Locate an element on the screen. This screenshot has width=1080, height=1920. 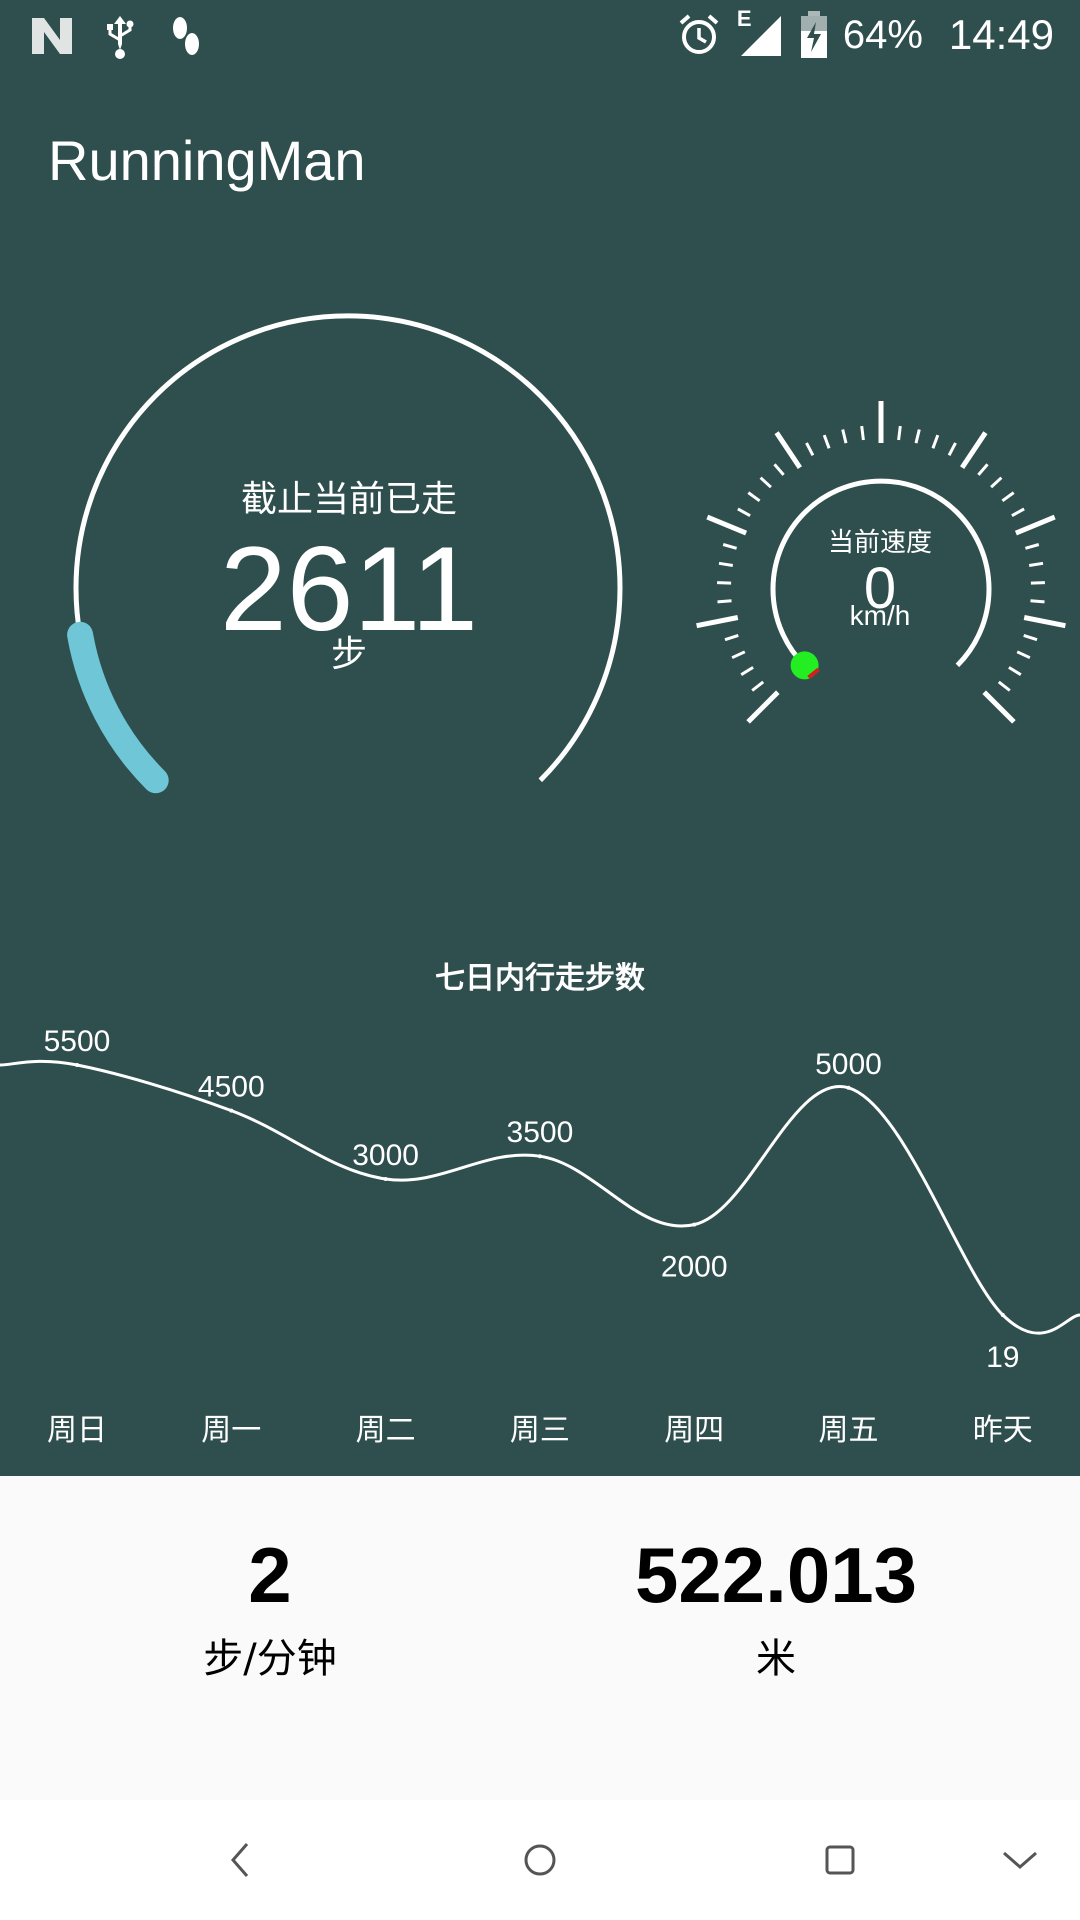
chart-category-label: 周日 is located at coordinates (77, 1430).